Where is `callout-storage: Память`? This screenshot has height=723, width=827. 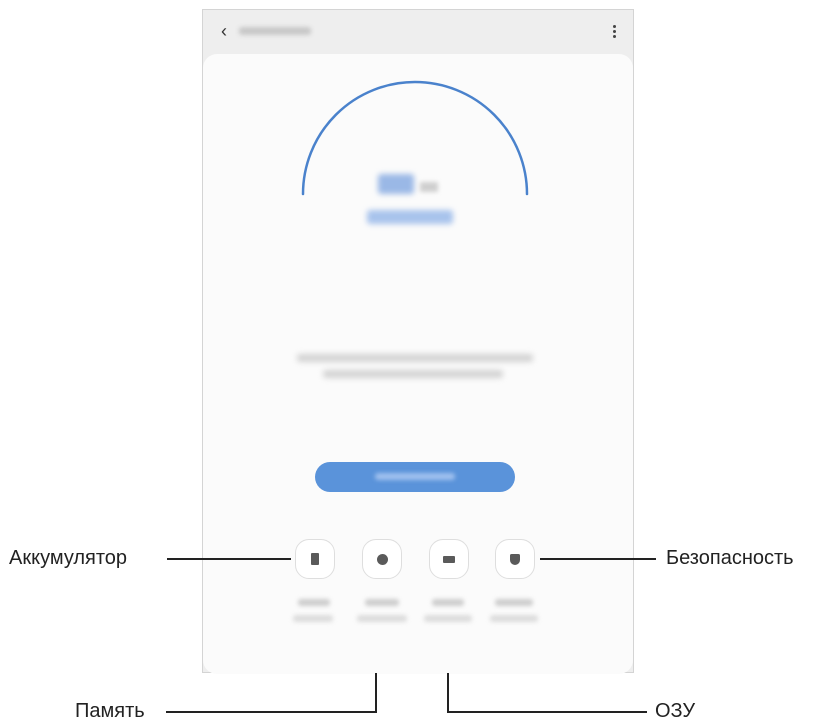
callout-storage: Память is located at coordinates (110, 711).